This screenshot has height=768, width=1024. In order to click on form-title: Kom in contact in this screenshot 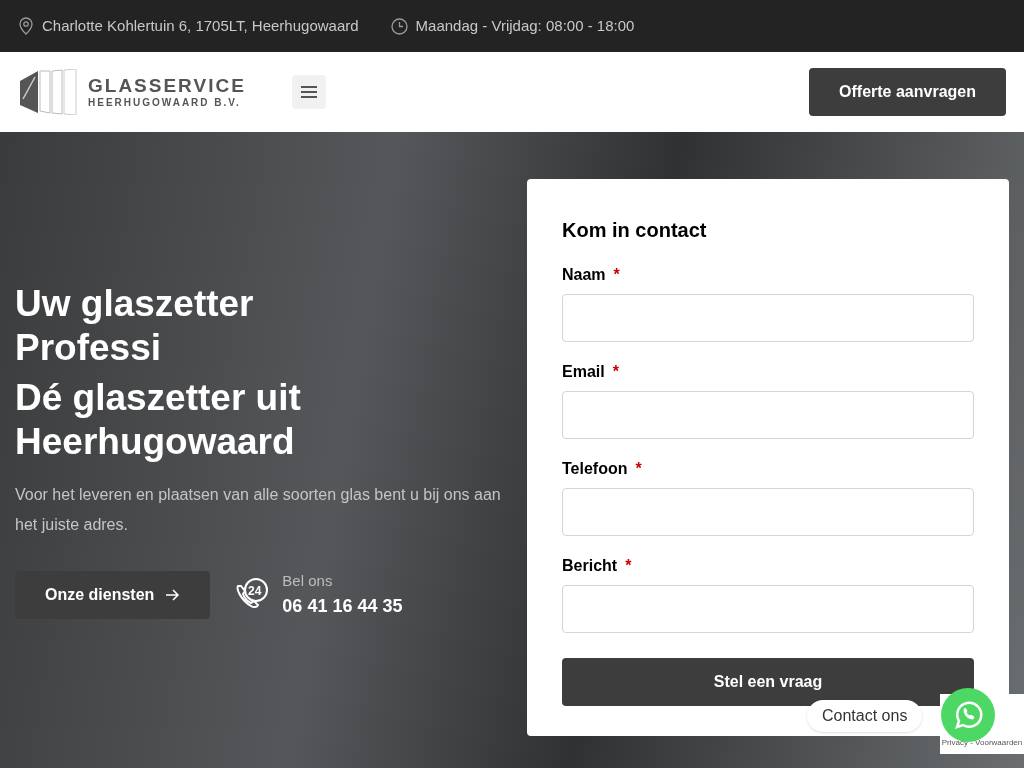, I will do `click(635, 230)`.